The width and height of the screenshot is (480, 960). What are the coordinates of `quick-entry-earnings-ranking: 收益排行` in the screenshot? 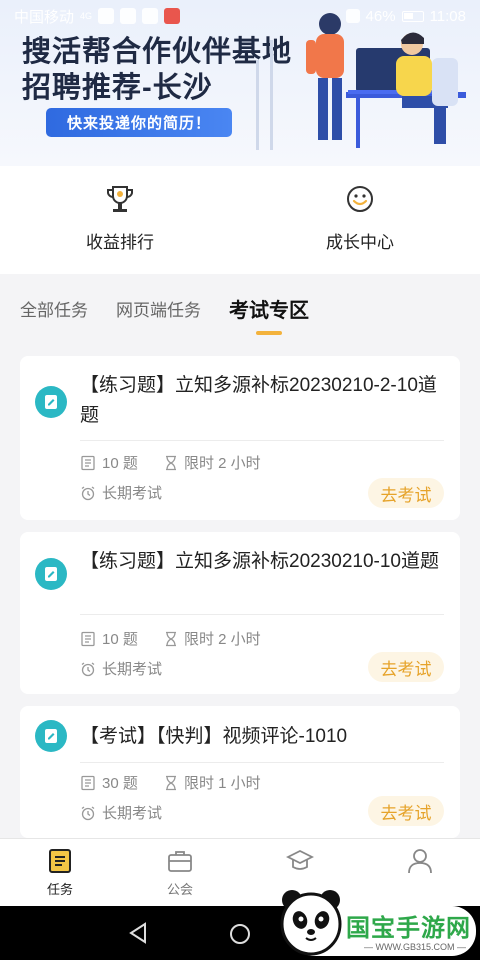 It's located at (120, 220).